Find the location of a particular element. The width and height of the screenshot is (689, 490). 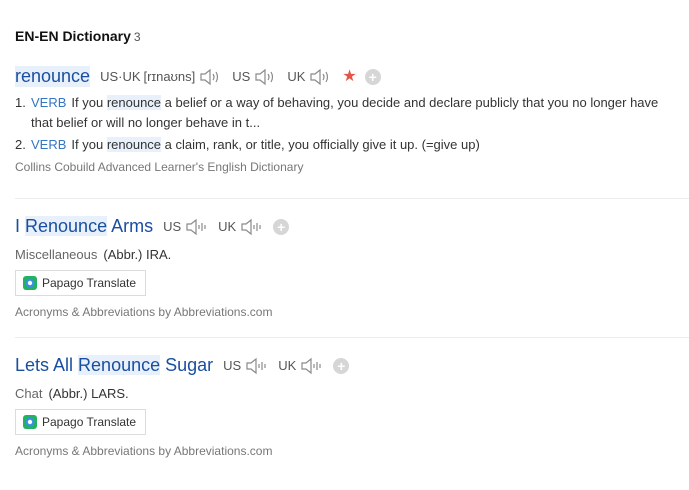

headword-link: Lets All Renounce Sugar is located at coordinates (114, 365).